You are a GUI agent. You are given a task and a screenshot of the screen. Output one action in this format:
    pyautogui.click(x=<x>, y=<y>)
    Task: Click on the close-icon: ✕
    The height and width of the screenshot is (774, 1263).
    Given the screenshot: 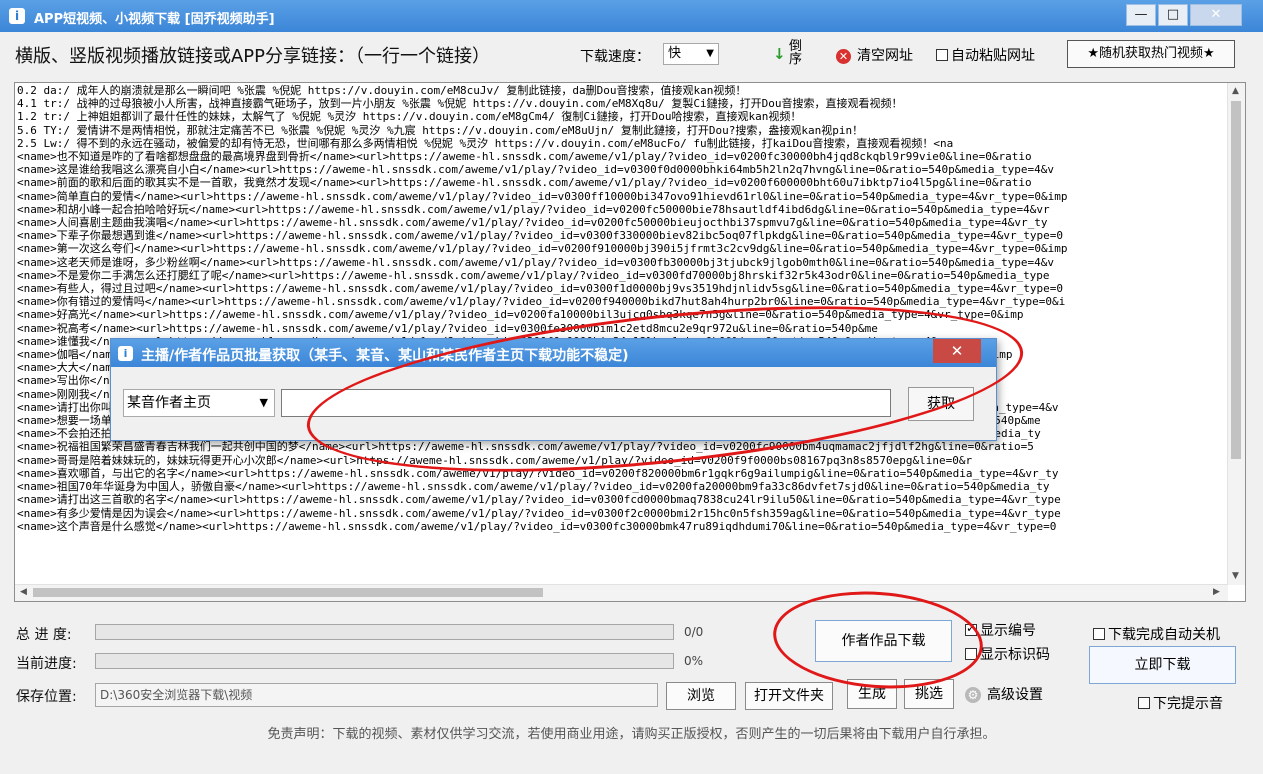 What is the action you would take?
    pyautogui.click(x=1216, y=15)
    